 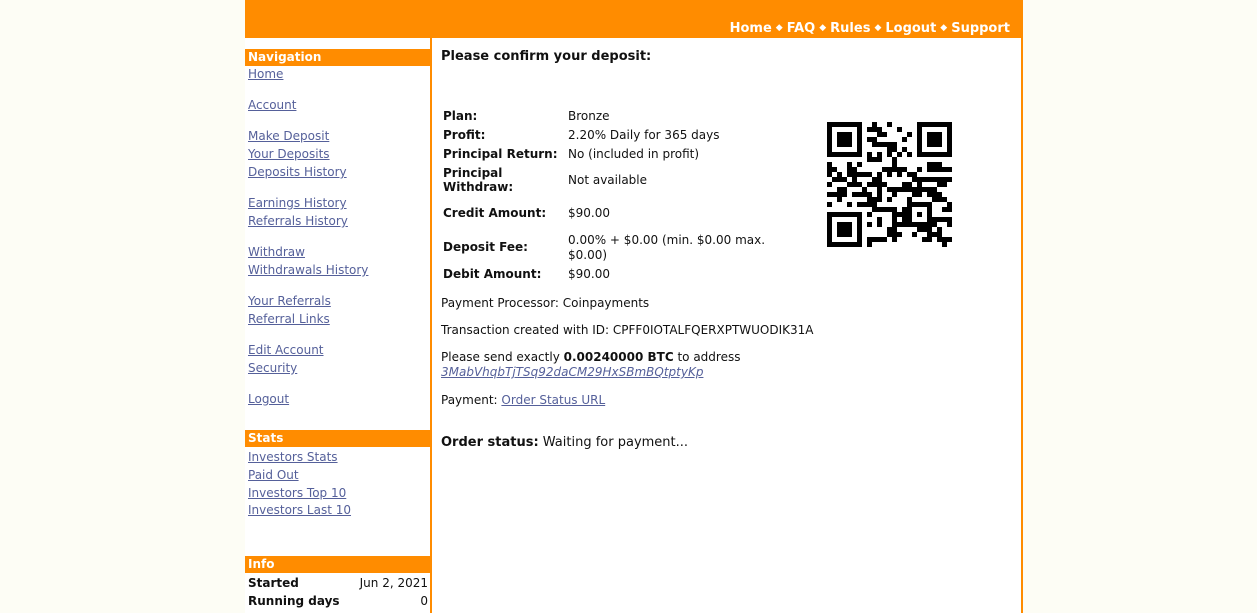 What do you see at coordinates (473, 173) in the screenshot?
I see `principal-withdraw-label-line1: Principal` at bounding box center [473, 173].